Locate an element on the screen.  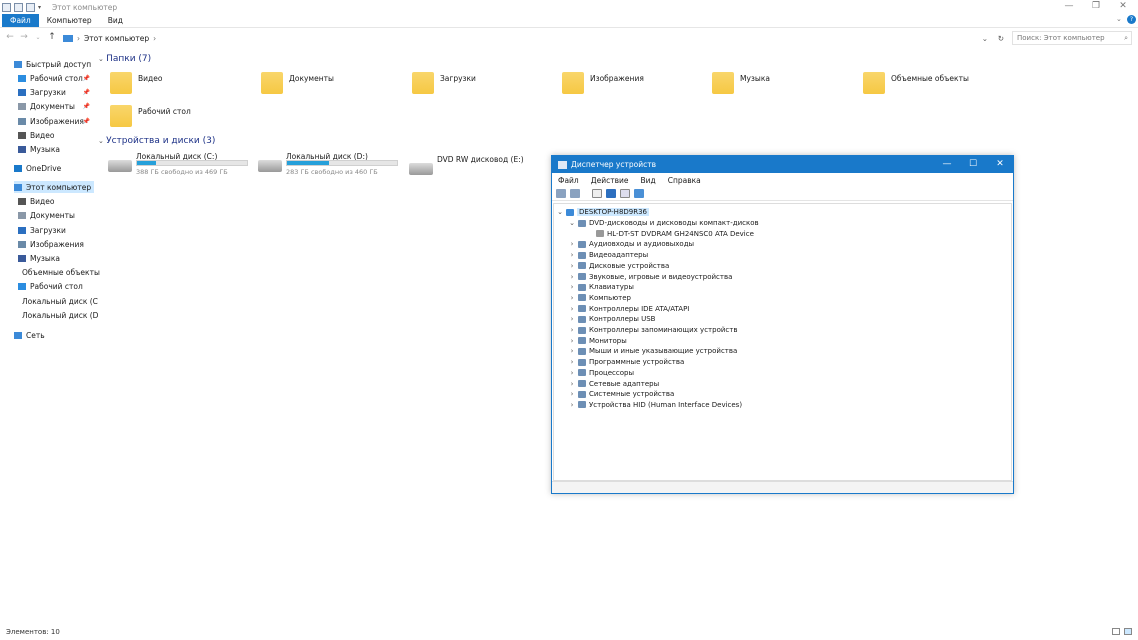
help-icon: ? is located at coordinates (1131, 19).